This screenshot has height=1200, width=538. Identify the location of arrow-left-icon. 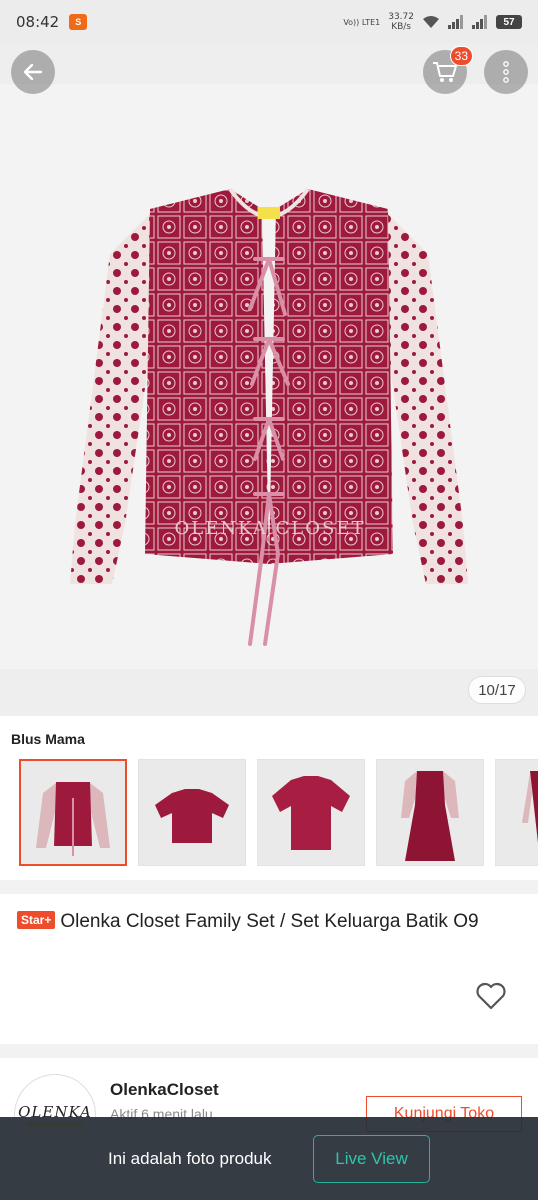
(33, 72).